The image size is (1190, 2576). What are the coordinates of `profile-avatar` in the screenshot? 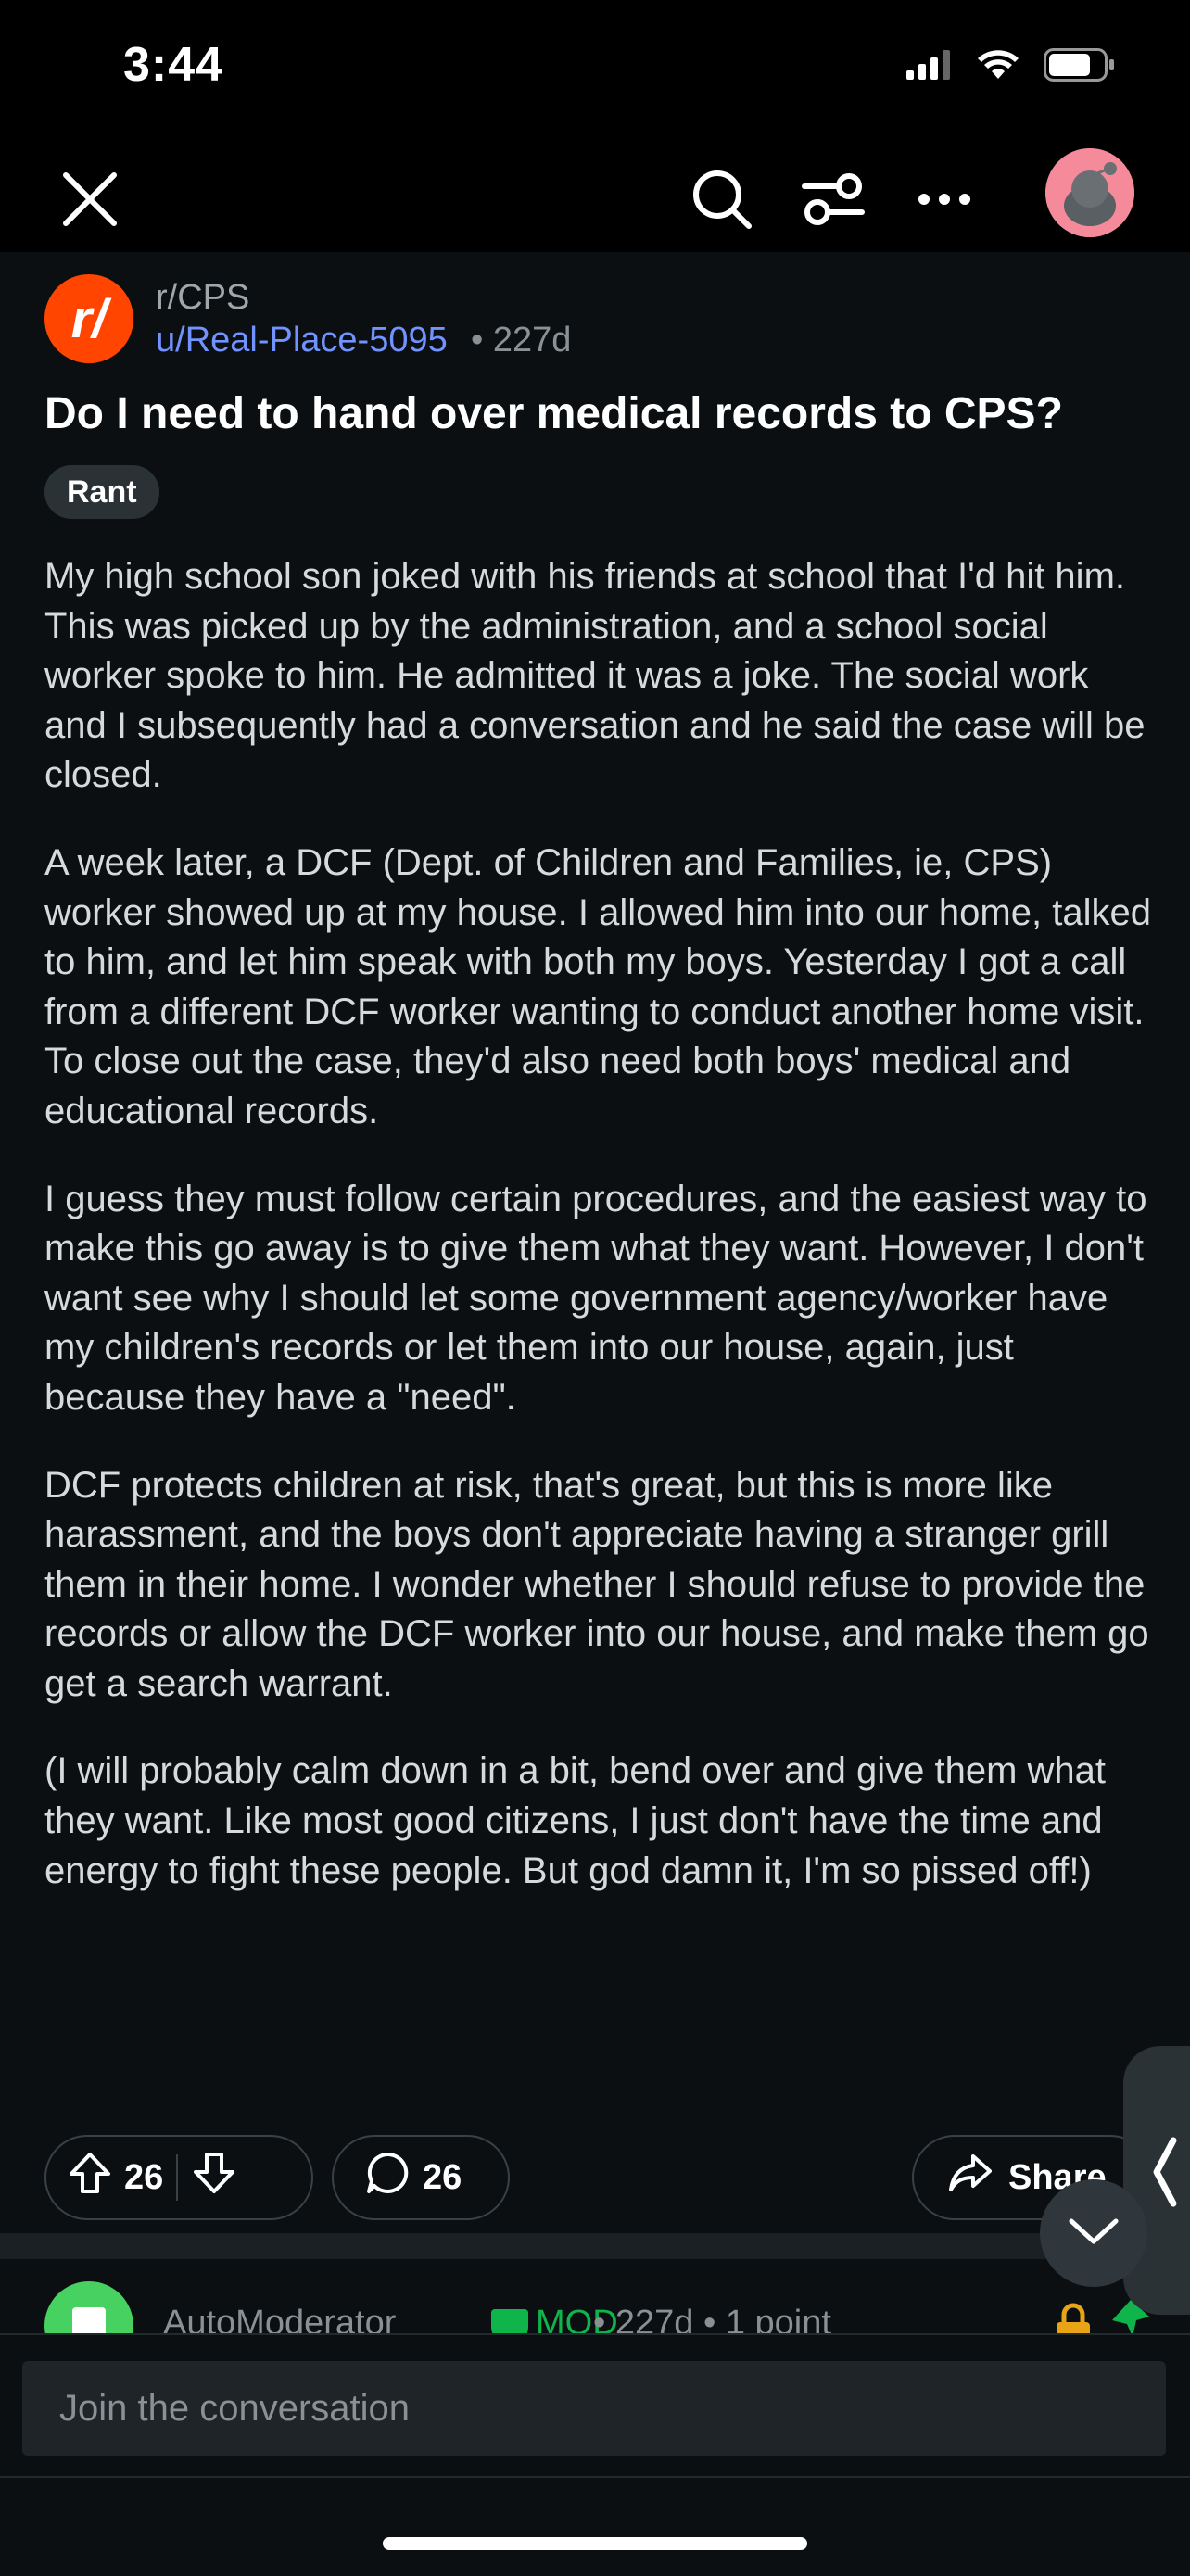 It's located at (1089, 192).